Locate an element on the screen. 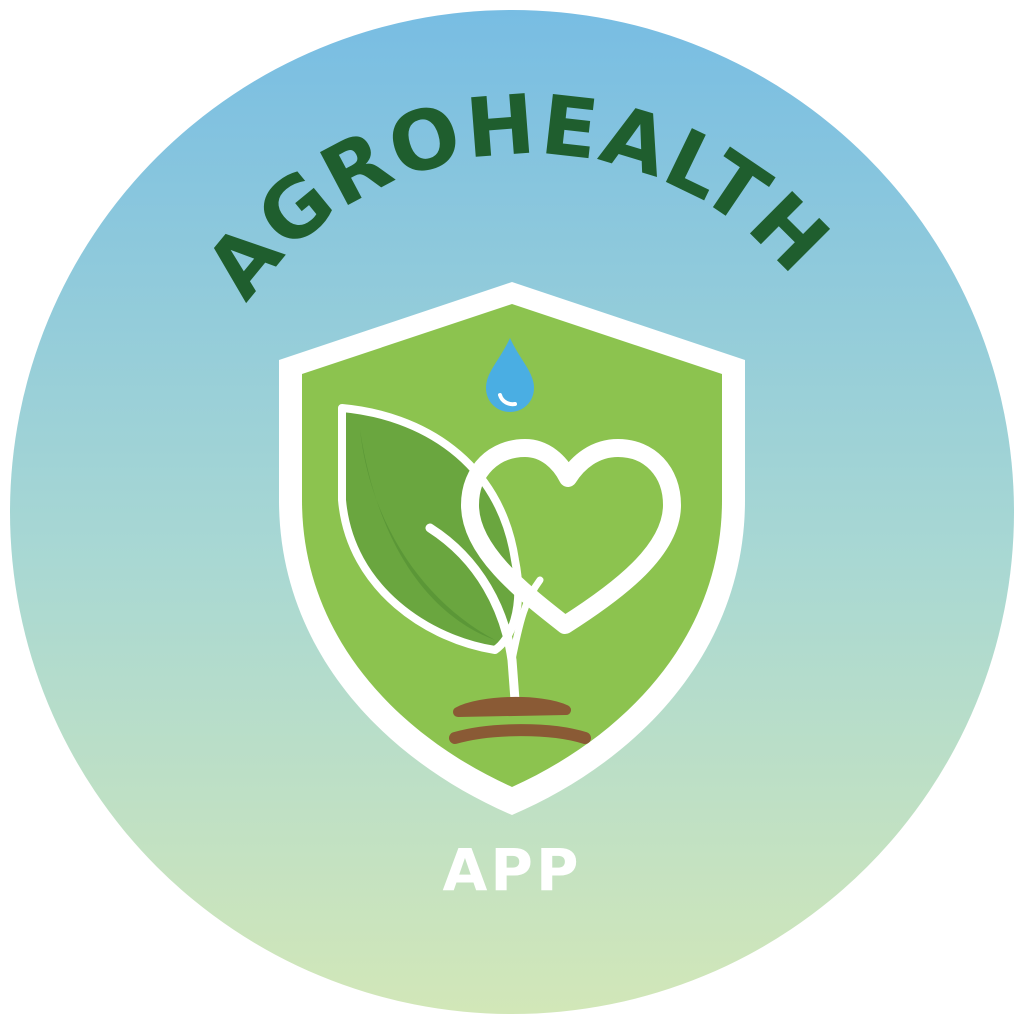 The image size is (1024, 1024). app-label: APP is located at coordinates (512, 870).